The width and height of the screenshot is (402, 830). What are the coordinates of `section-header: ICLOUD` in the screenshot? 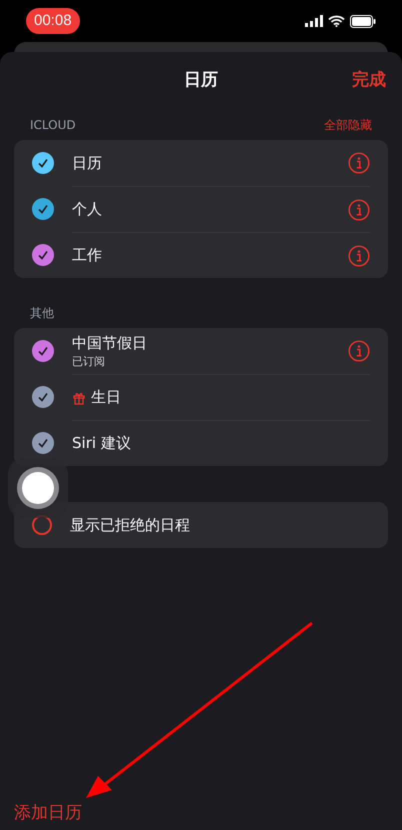 It's located at (53, 125).